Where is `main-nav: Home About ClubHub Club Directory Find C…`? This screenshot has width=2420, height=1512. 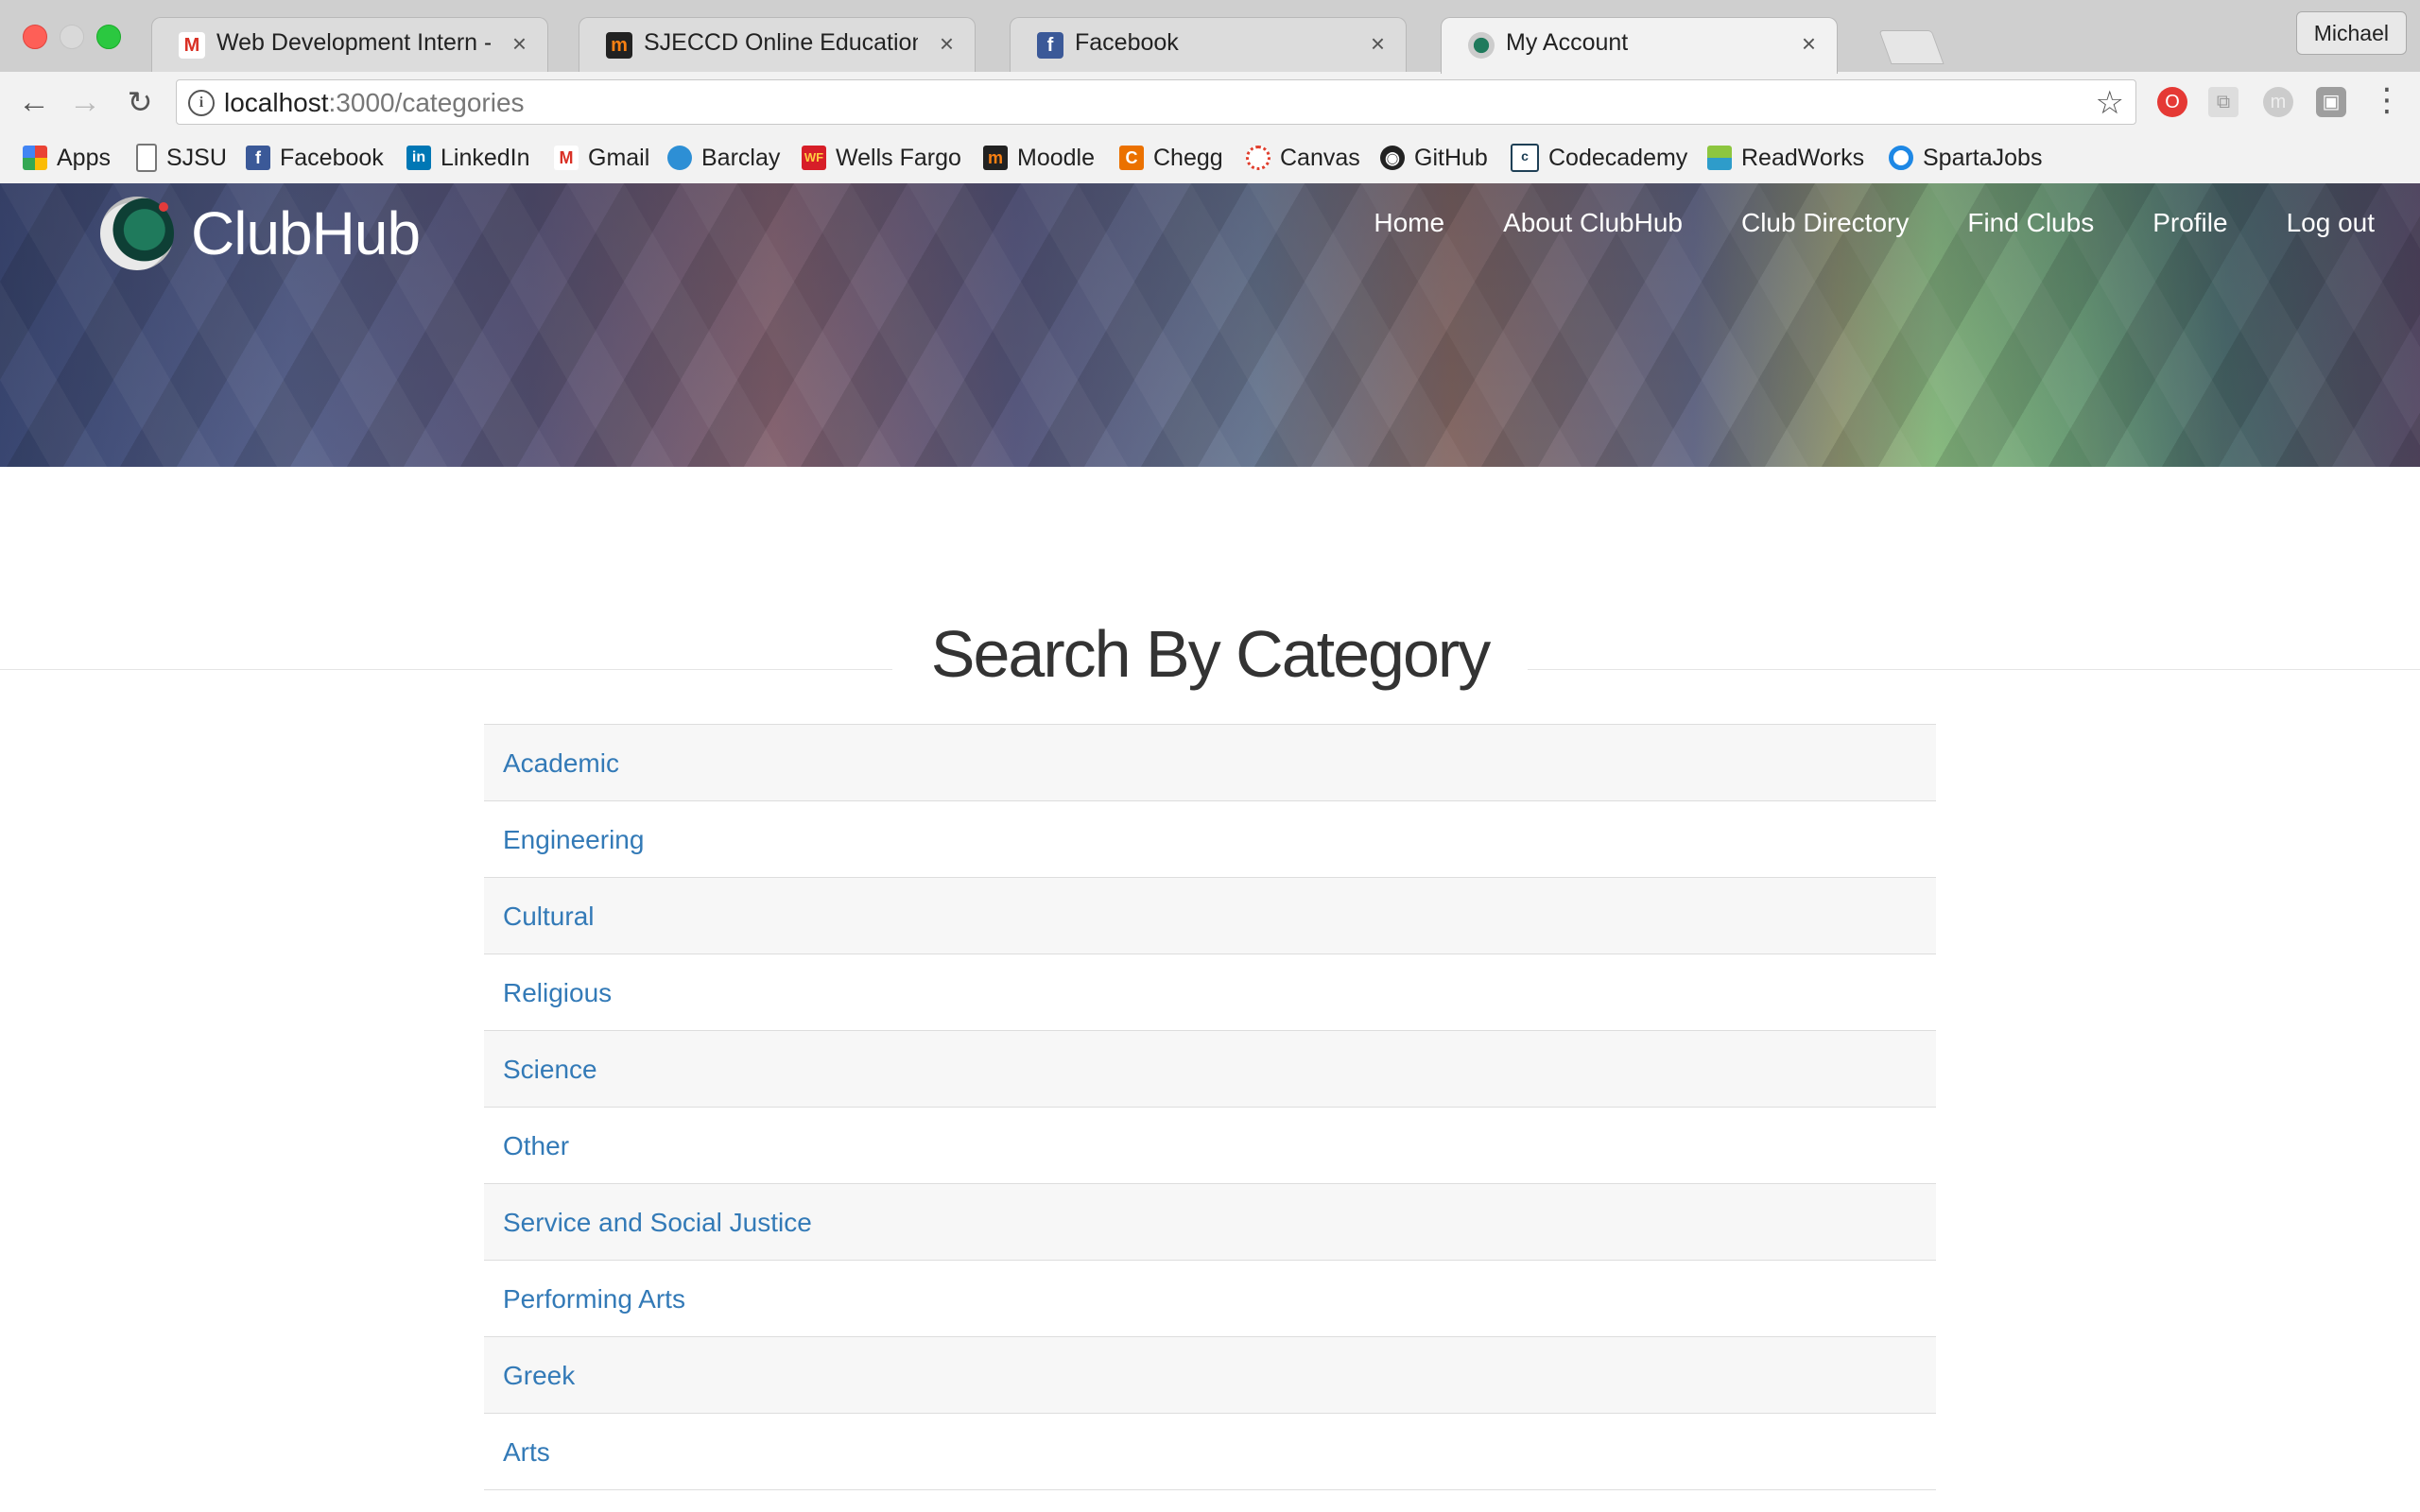 main-nav: Home About ClubHub Club Directory Find C… is located at coordinates (1845, 223).